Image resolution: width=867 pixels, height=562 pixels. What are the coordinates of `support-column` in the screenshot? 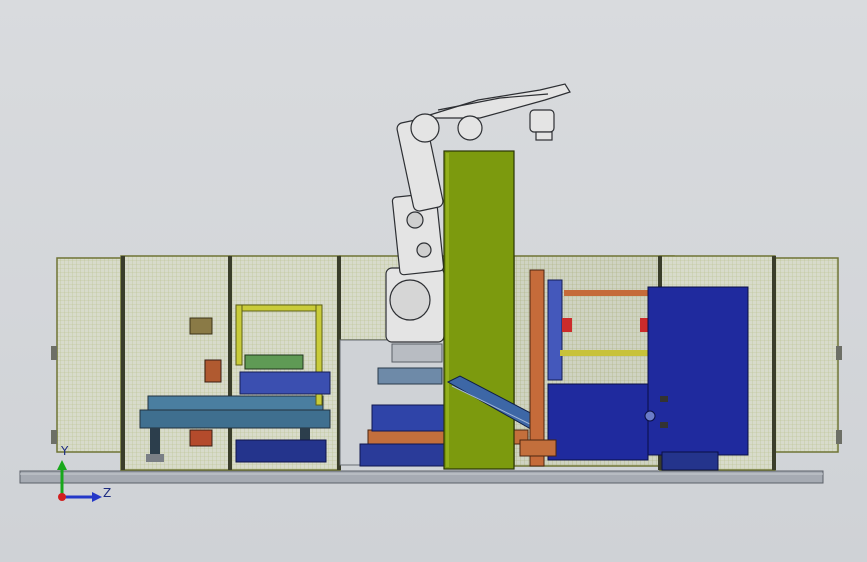 It's located at (479, 310).